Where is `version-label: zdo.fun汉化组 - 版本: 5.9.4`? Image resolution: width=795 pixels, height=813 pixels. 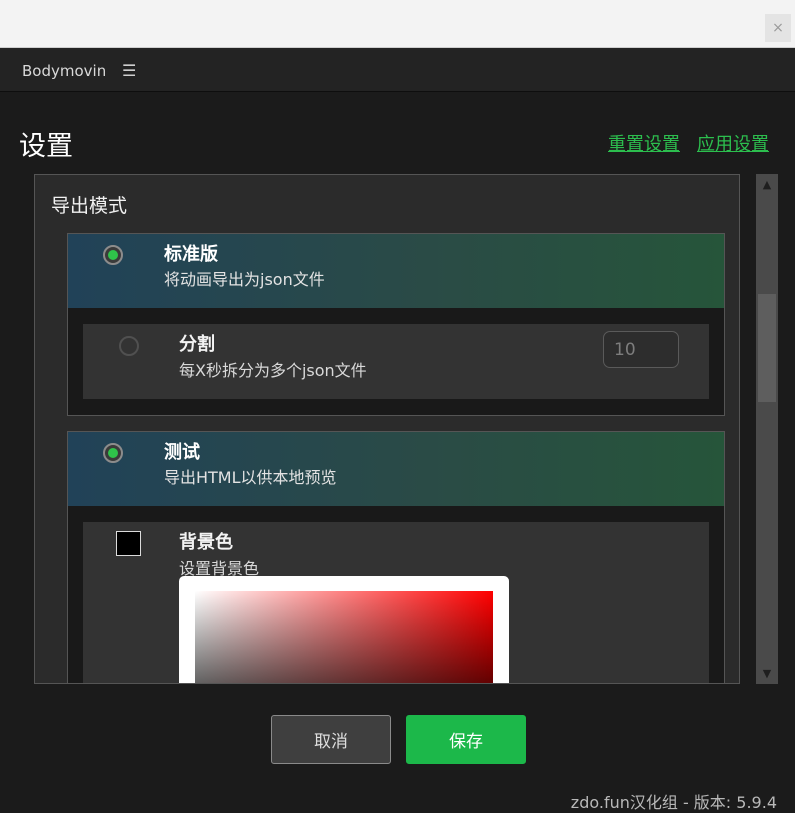
version-label: zdo.fun汉化组 - 版本: 5.9.4 is located at coordinates (673, 802).